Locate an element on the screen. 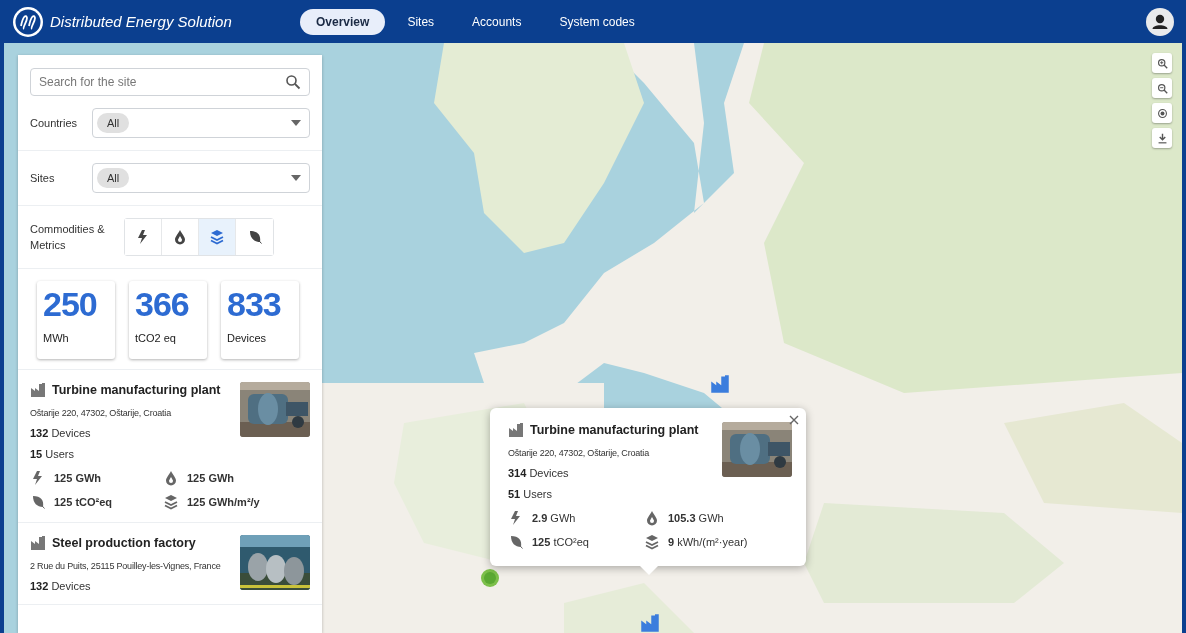 Image resolution: width=1186 pixels, height=633 pixels. logo-icon is located at coordinates (28, 21).